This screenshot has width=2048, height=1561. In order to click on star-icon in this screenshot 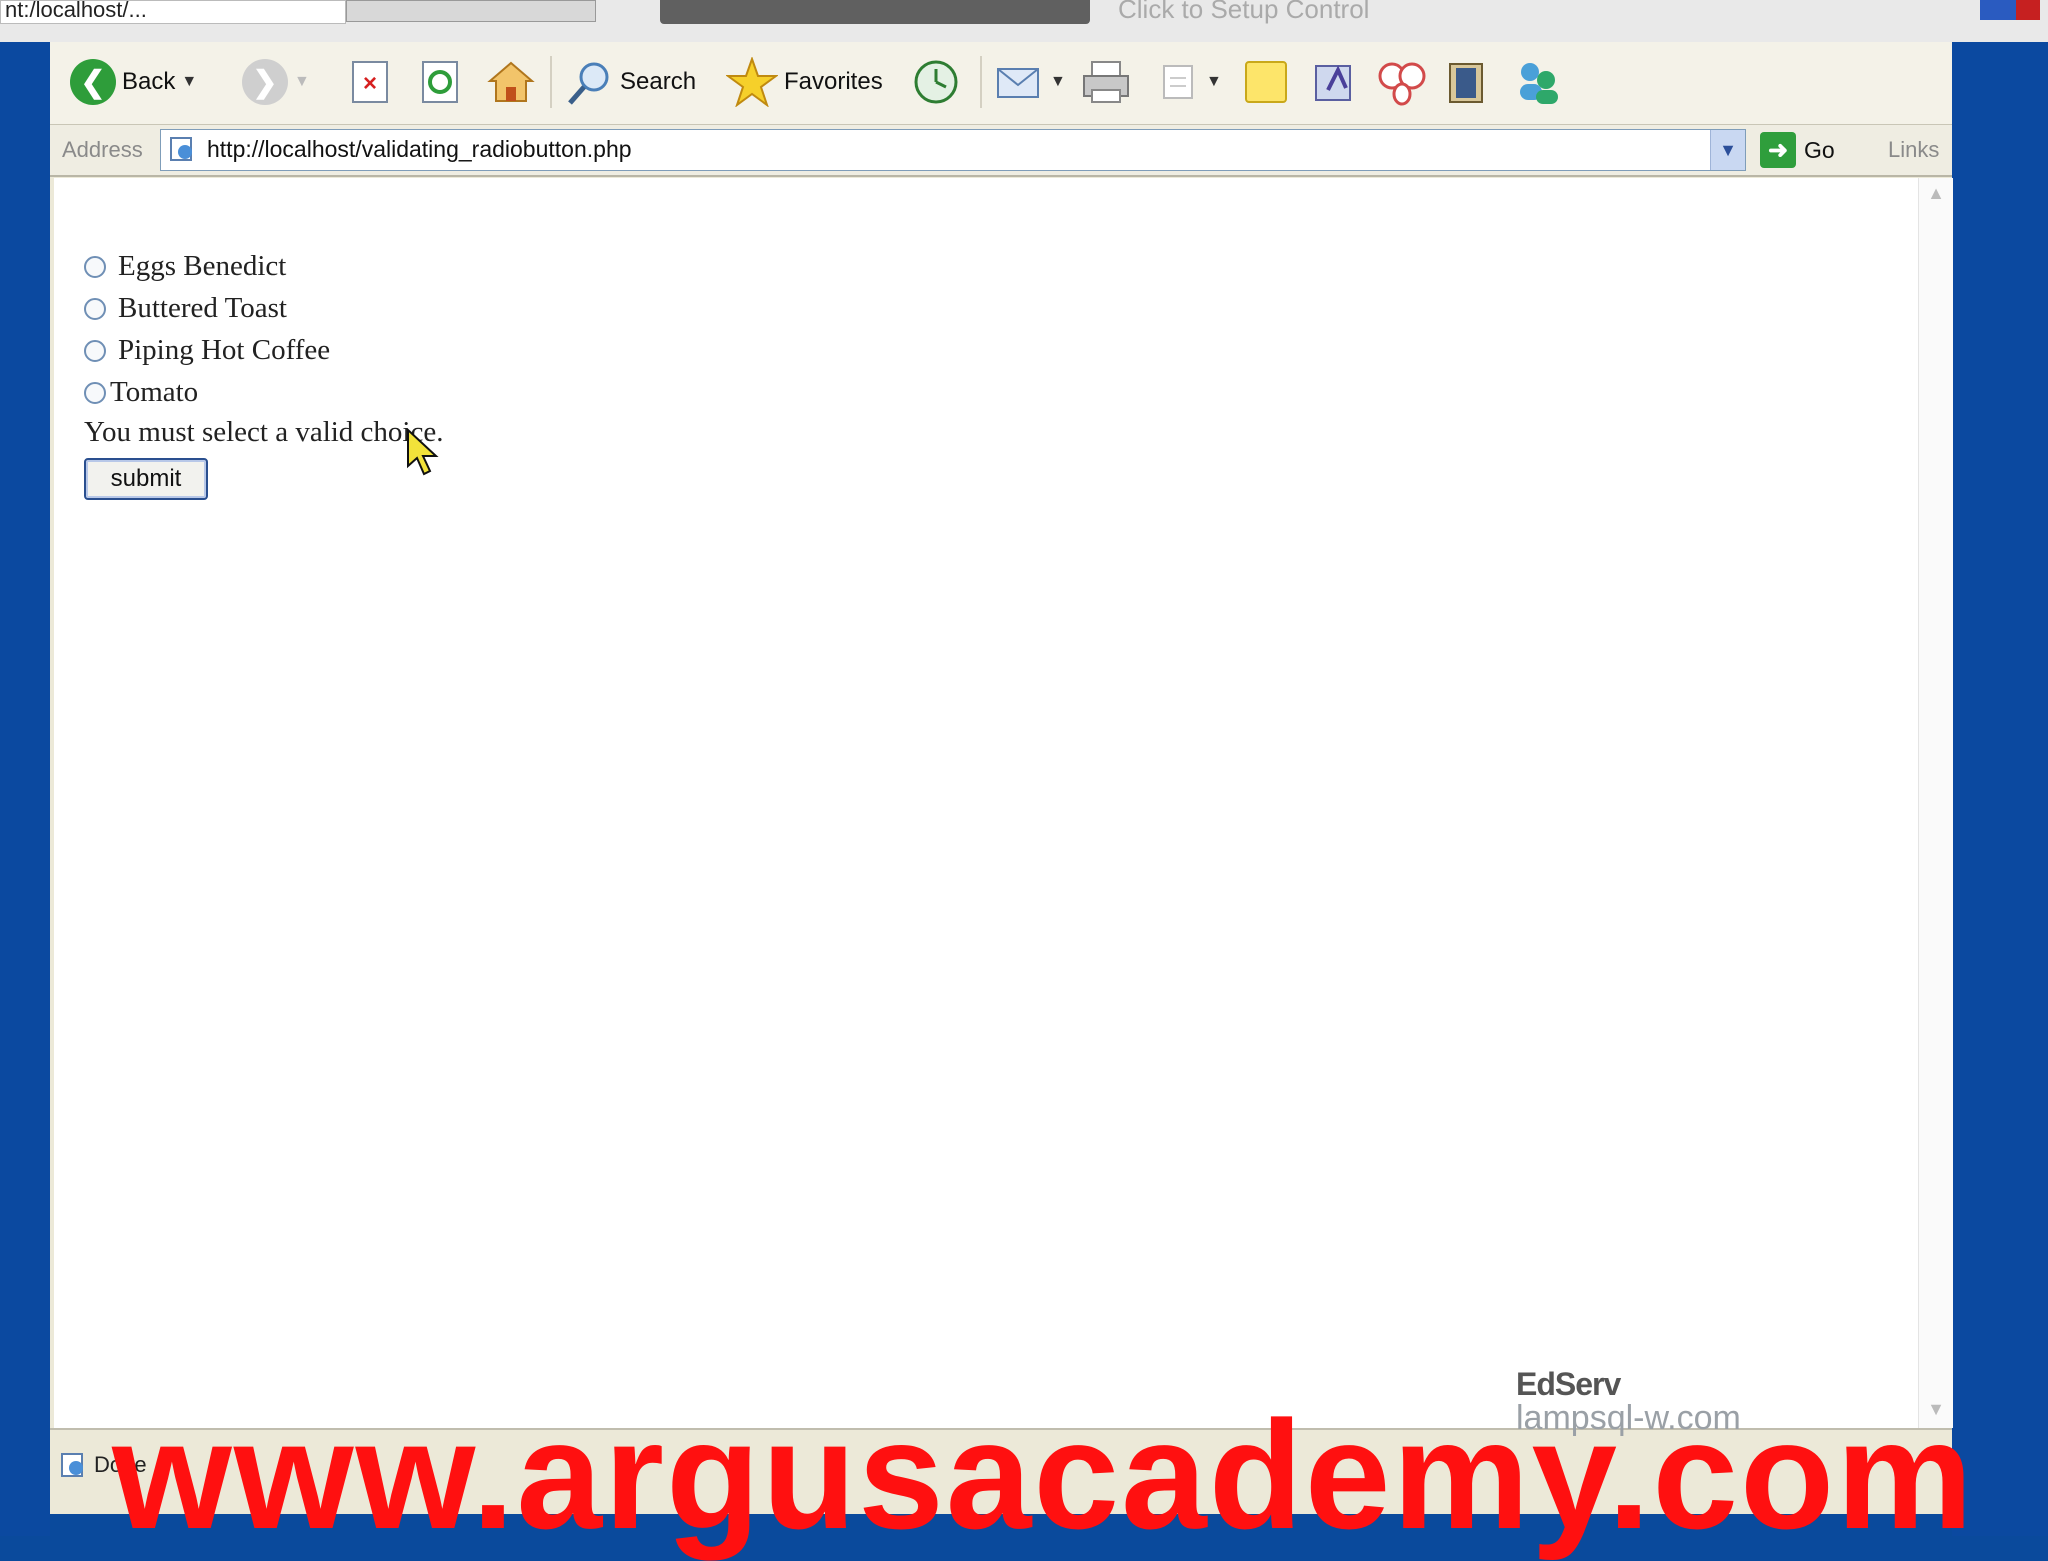, I will do `click(752, 82)`.